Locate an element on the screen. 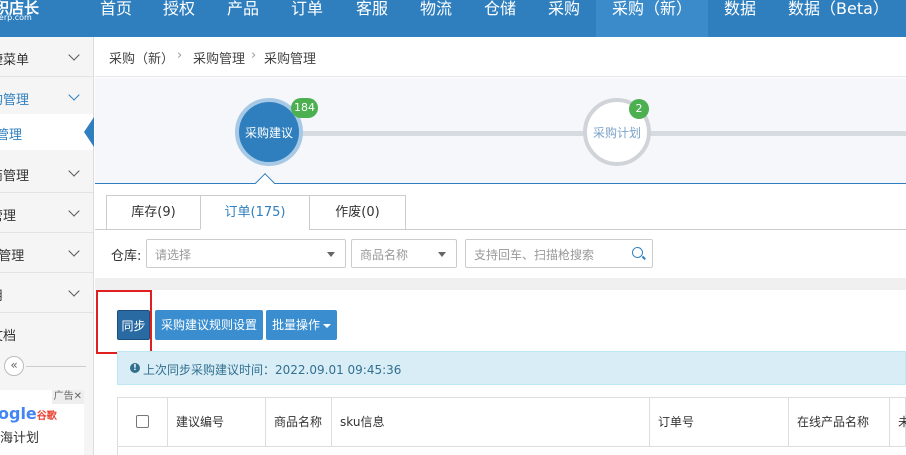  divider is located at coordinates (56, 366).